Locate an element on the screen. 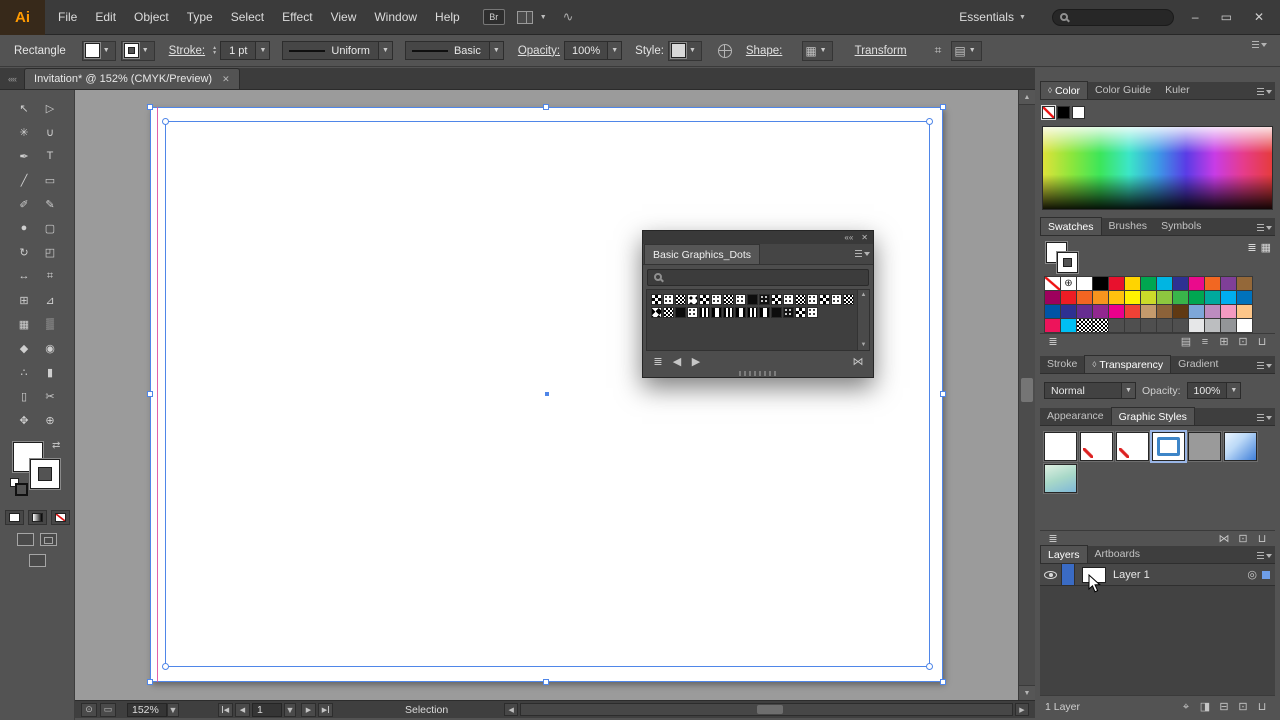 Image resolution: width=1280 pixels, height=720 pixels. graphic-style-blue-img is located at coordinates (1240, 446).